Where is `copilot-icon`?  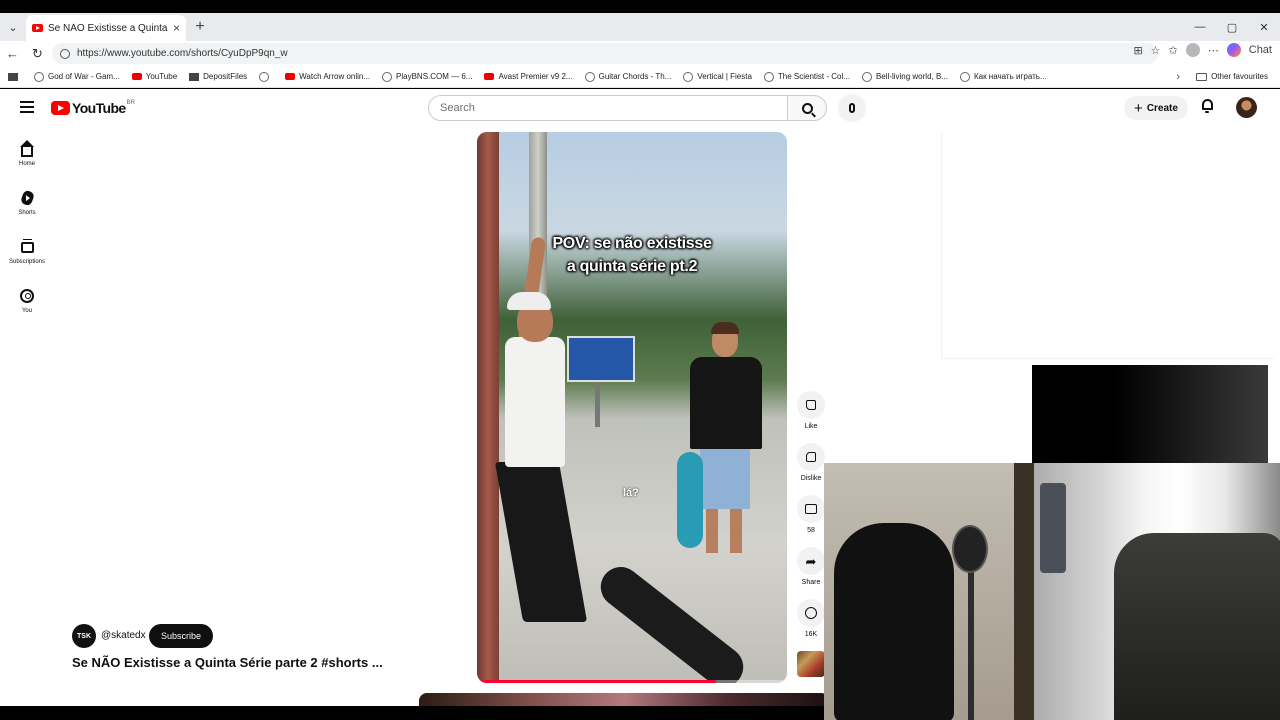
copilot-icon is located at coordinates (1233, 50).